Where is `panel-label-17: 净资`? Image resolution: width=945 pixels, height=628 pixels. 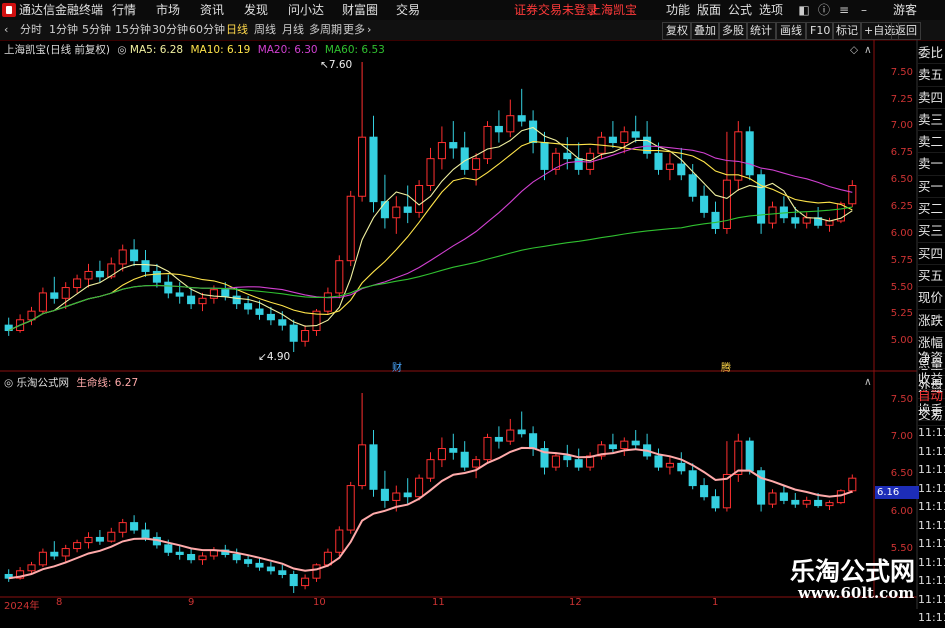 panel-label-17: 净资 is located at coordinates (931, 358).